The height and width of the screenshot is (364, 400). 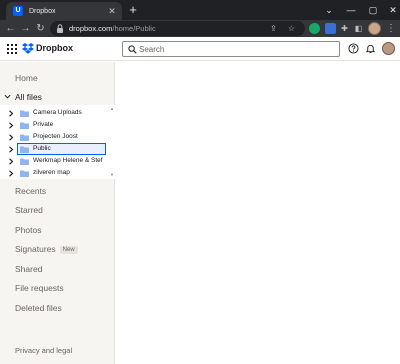 What do you see at coordinates (18, 11) in the screenshot?
I see `dropbox-favicon-icon: U` at bounding box center [18, 11].